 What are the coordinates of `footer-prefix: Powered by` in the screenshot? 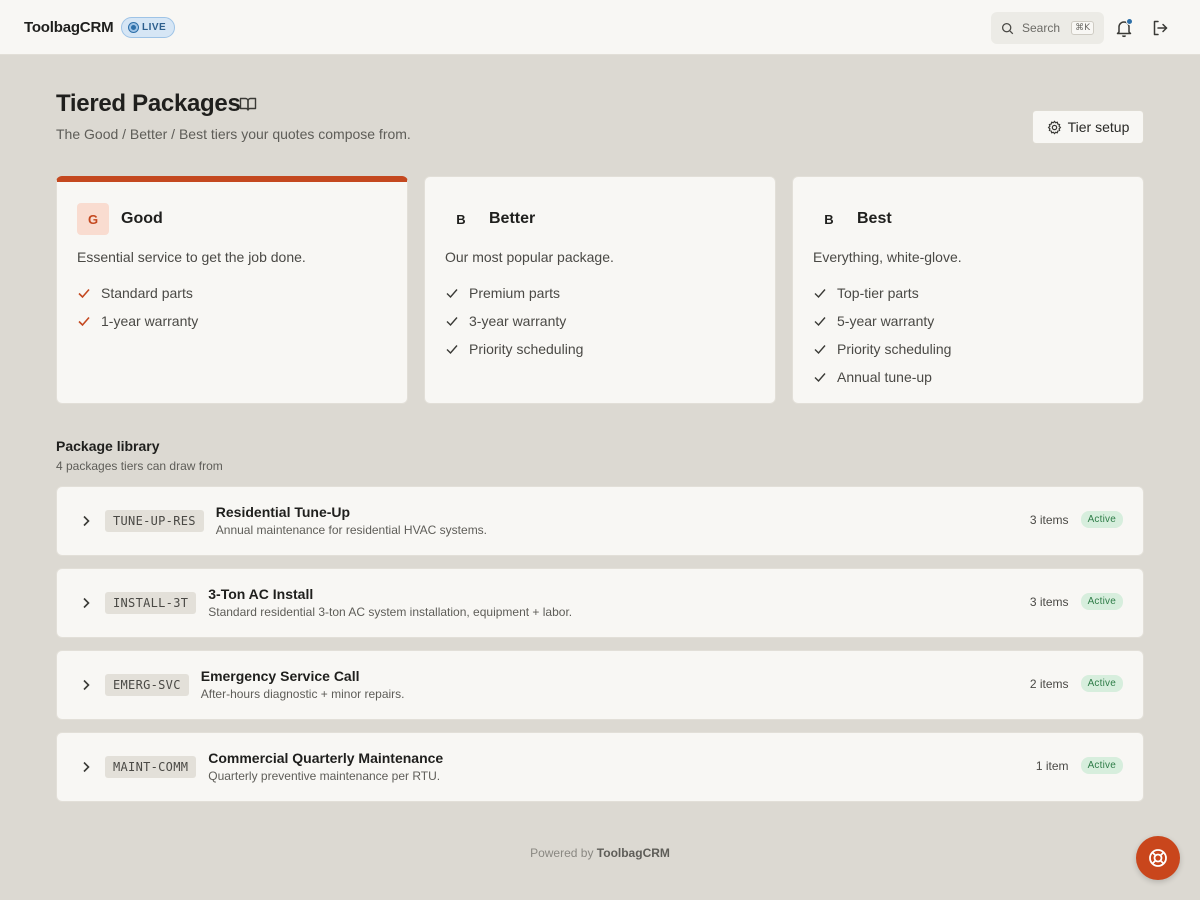 It's located at (562, 853).